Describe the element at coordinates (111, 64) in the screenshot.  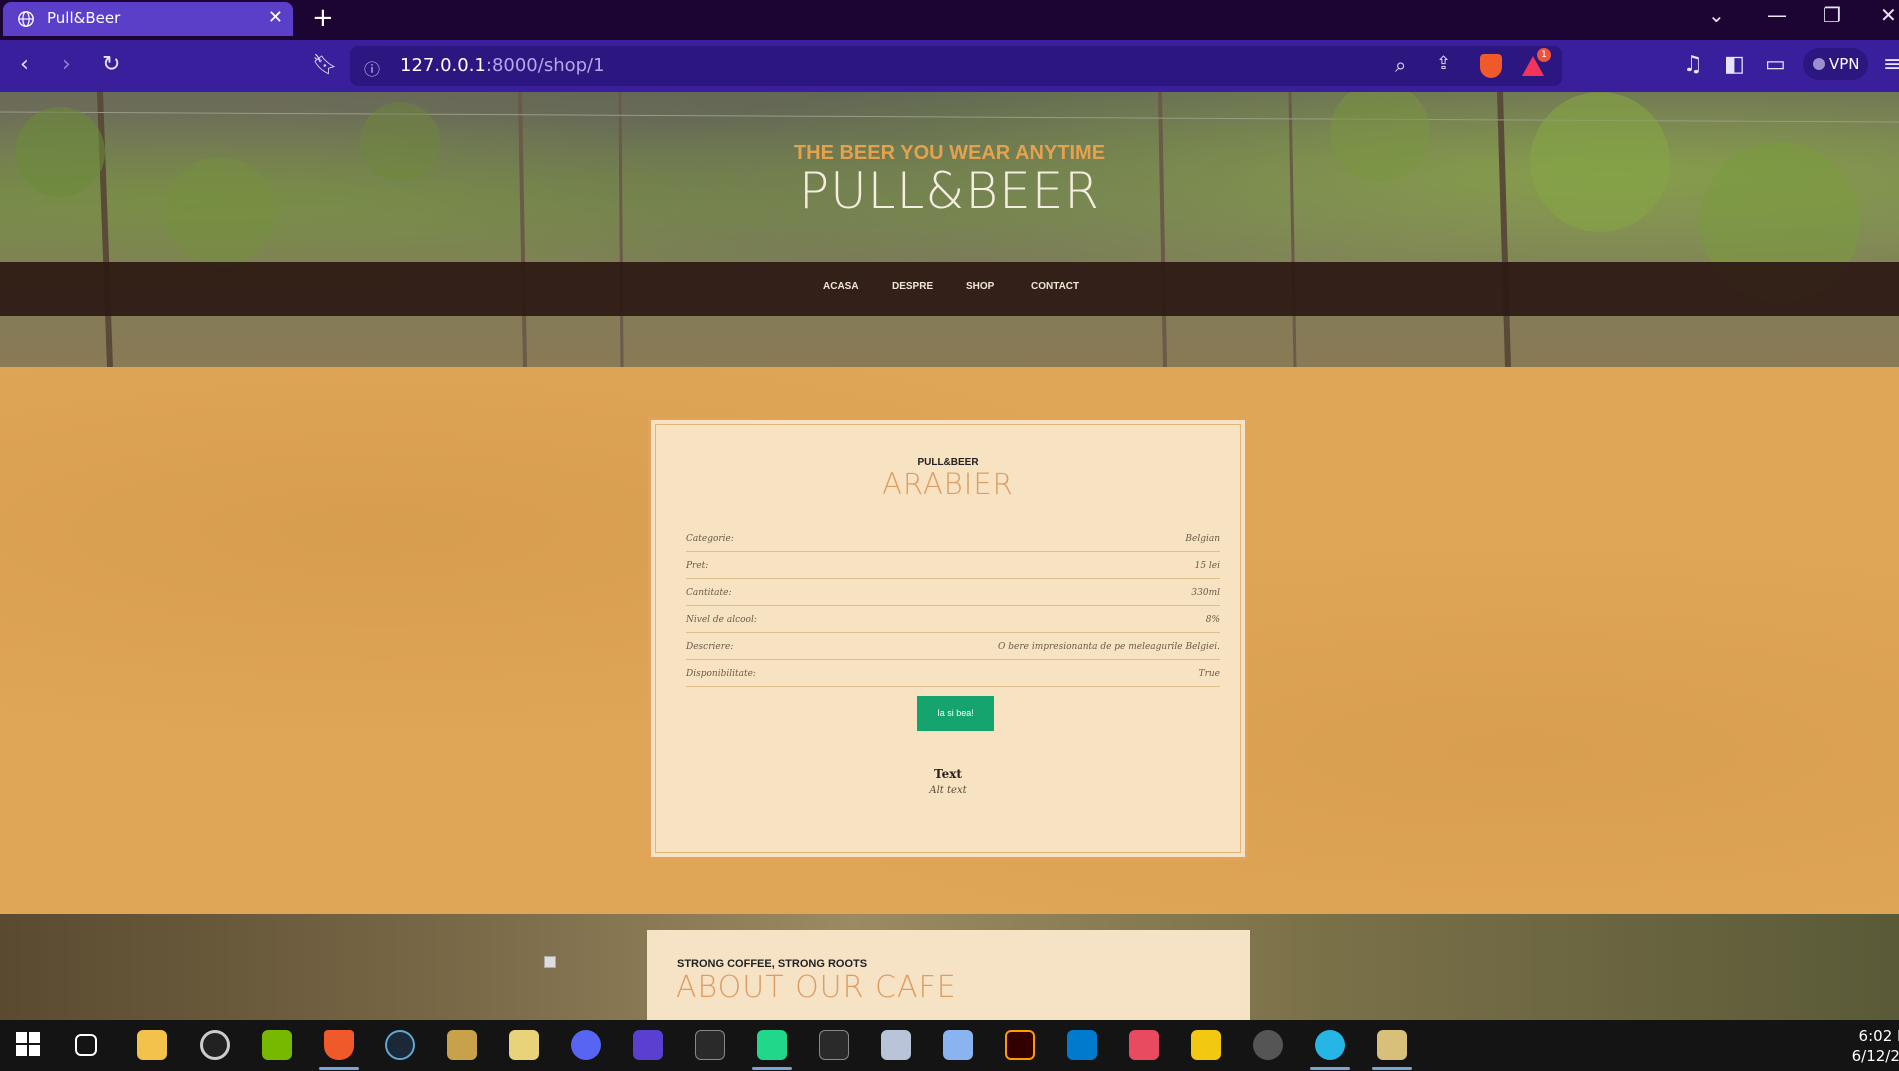
I see `reload-icon: ↻` at that location.